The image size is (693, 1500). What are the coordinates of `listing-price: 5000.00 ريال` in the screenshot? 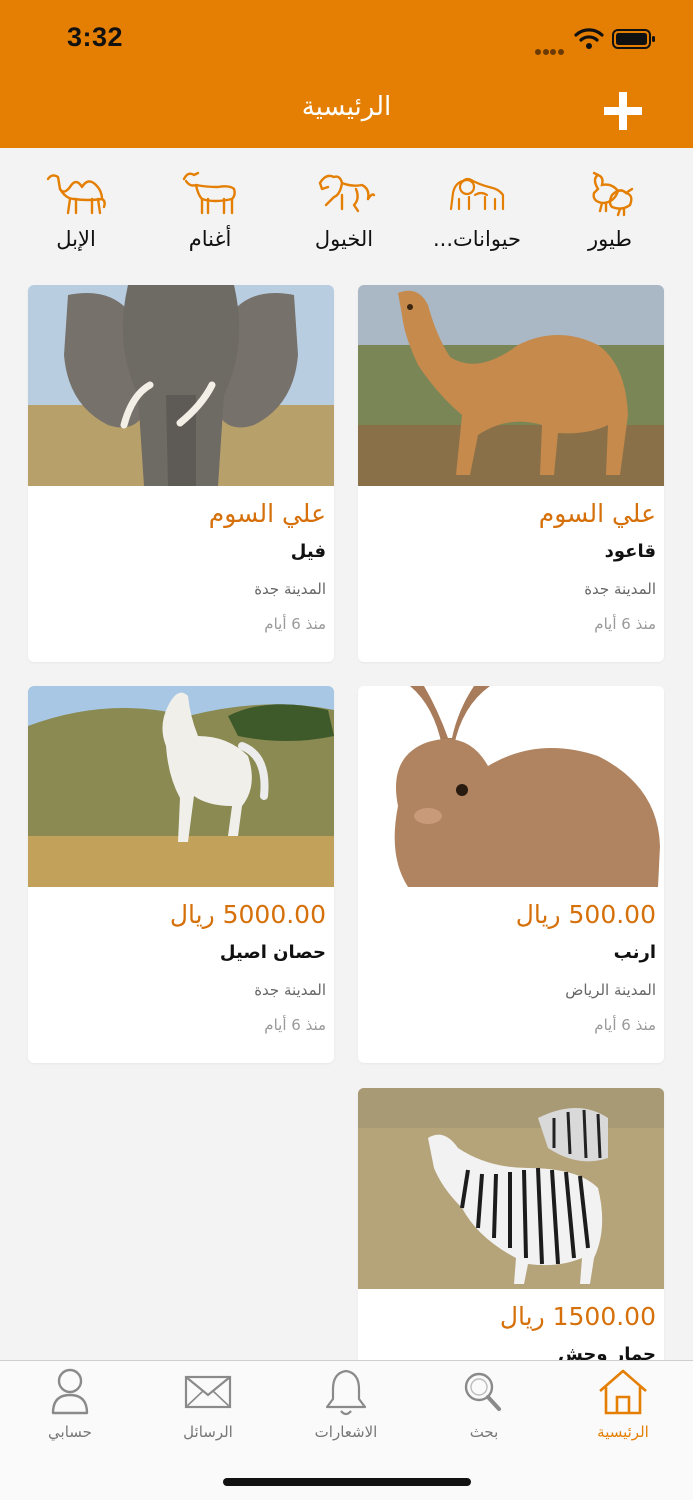 It's located at (247, 914).